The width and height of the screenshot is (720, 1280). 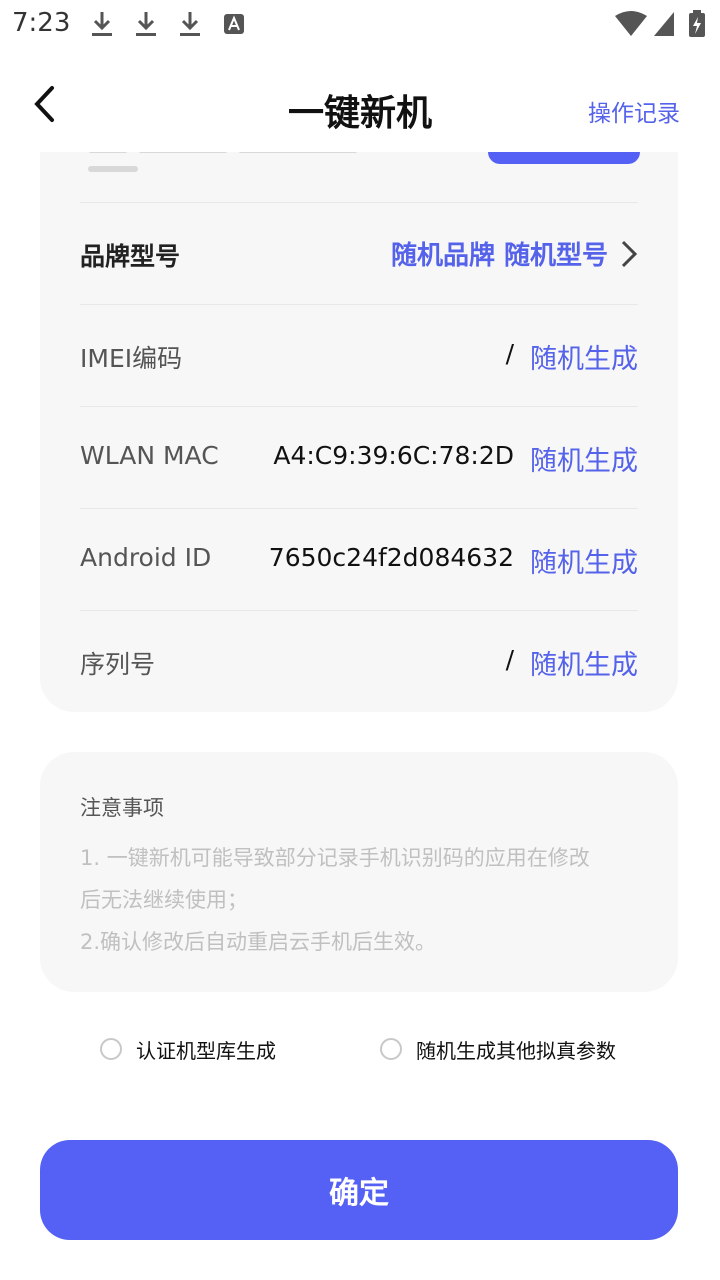 What do you see at coordinates (509, 659) in the screenshot?
I see `serial-value: /` at bounding box center [509, 659].